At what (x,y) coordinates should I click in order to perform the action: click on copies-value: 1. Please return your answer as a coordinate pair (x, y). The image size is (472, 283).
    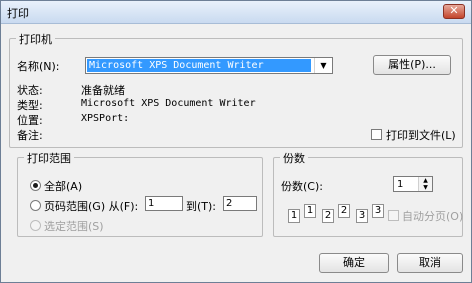
    Looking at the image, I should click on (400, 184).